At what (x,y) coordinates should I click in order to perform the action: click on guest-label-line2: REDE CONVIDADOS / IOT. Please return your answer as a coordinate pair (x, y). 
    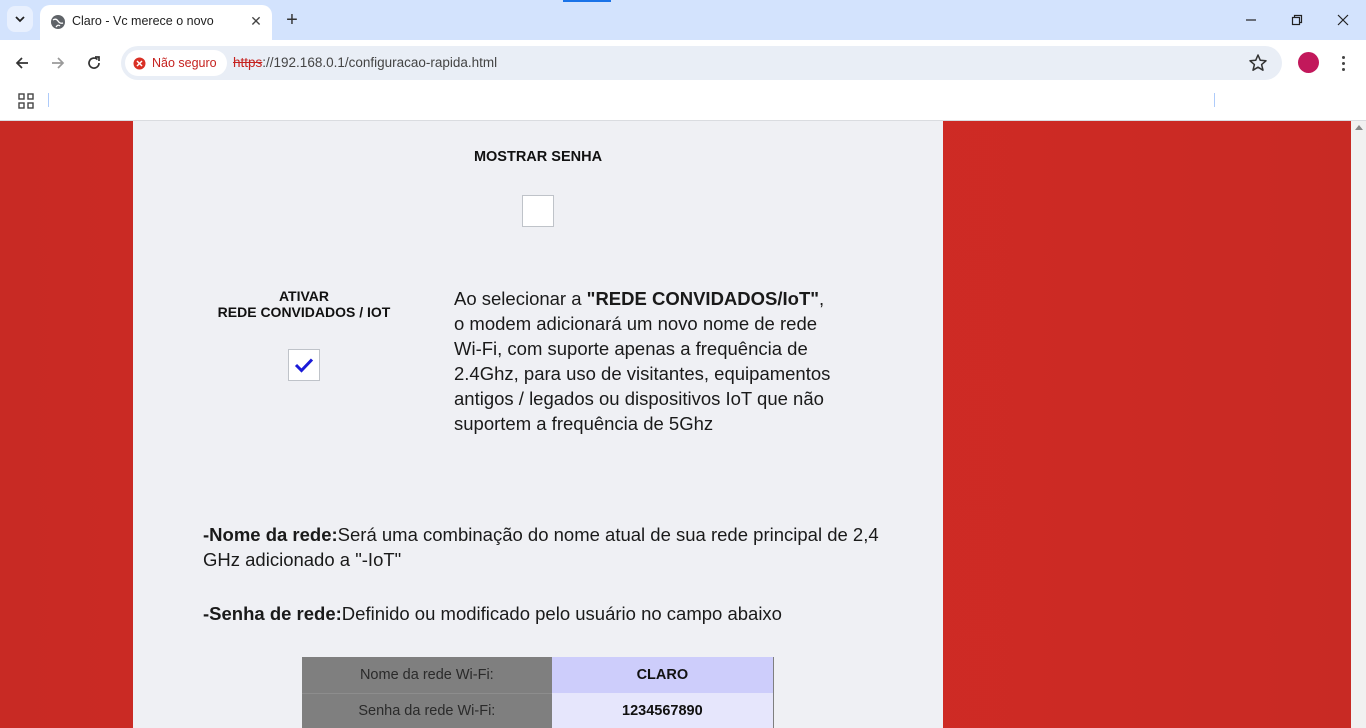
    Looking at the image, I should click on (304, 312).